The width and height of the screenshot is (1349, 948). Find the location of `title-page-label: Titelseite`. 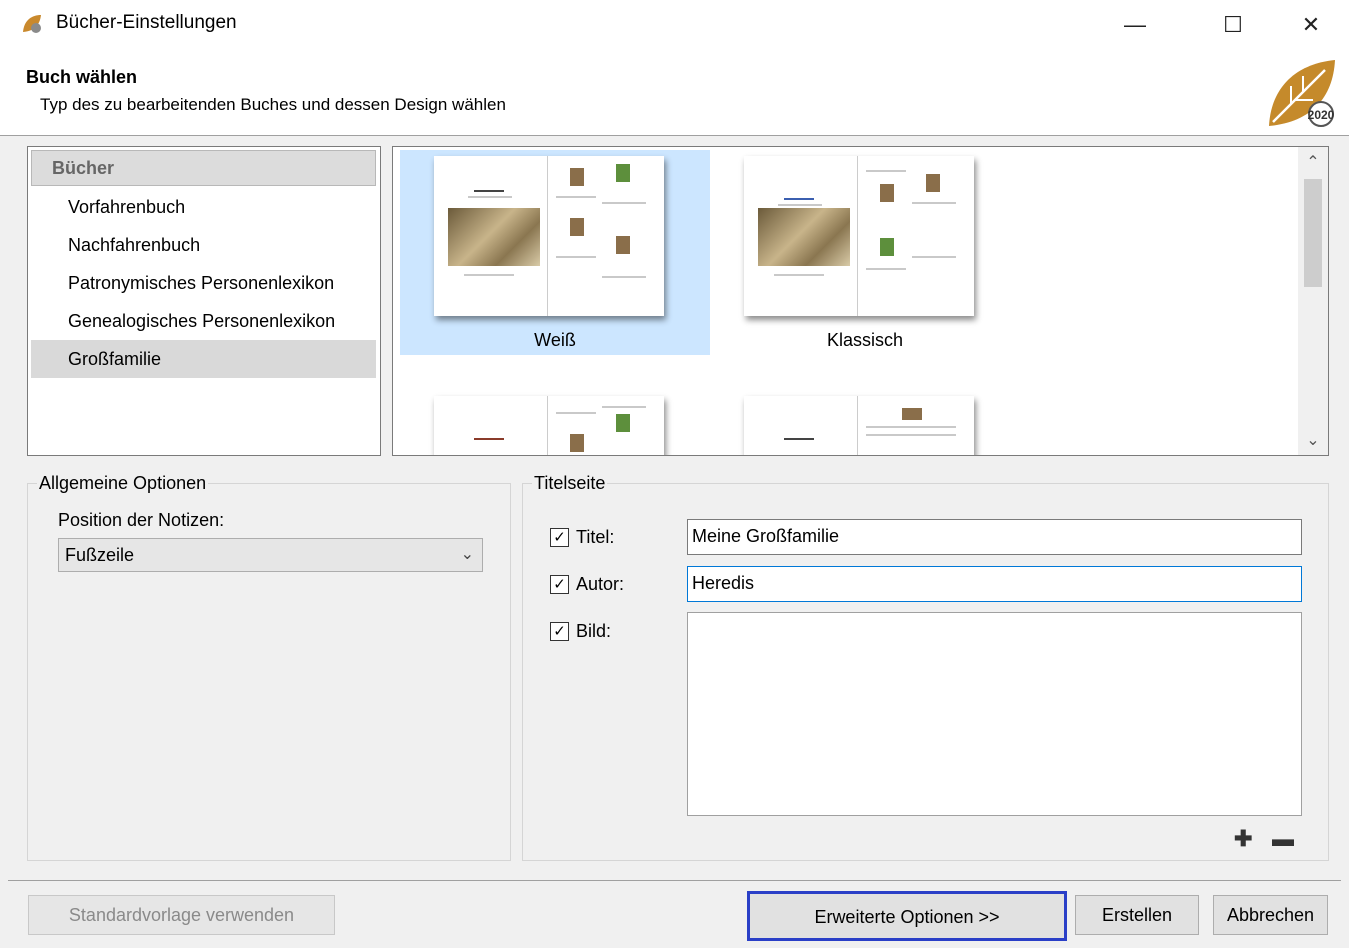

title-page-label: Titelseite is located at coordinates (570, 483).